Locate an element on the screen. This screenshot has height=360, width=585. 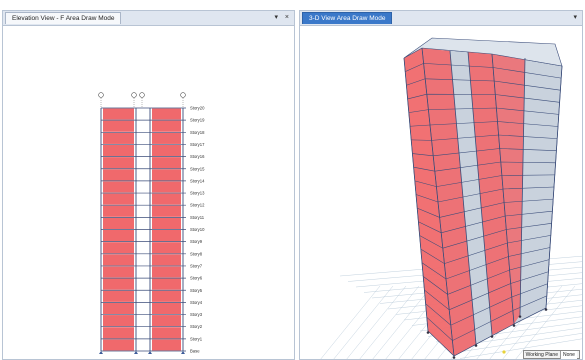
story-label: Story15 is located at coordinates (197, 168).